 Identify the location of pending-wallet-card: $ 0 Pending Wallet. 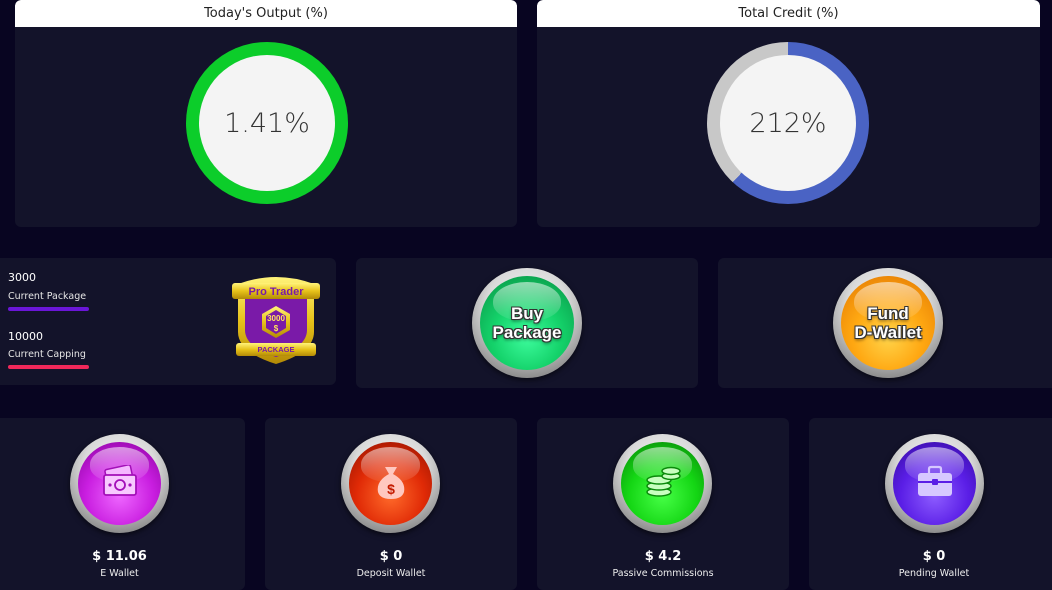
(930, 504).